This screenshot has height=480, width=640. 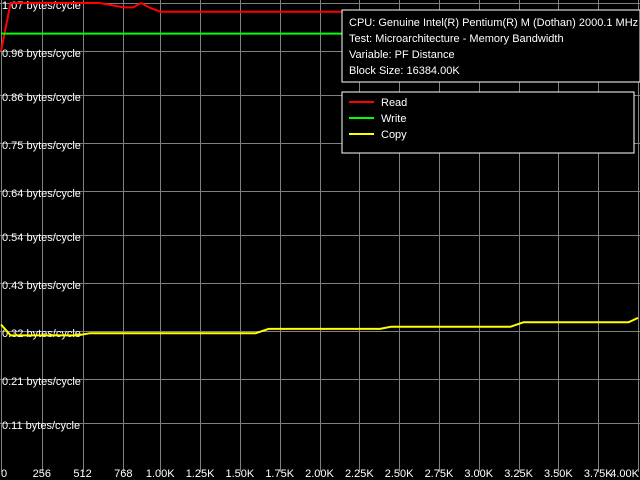 What do you see at coordinates (624, 474) in the screenshot?
I see `x-tick-label-16: 4.00K` at bounding box center [624, 474].